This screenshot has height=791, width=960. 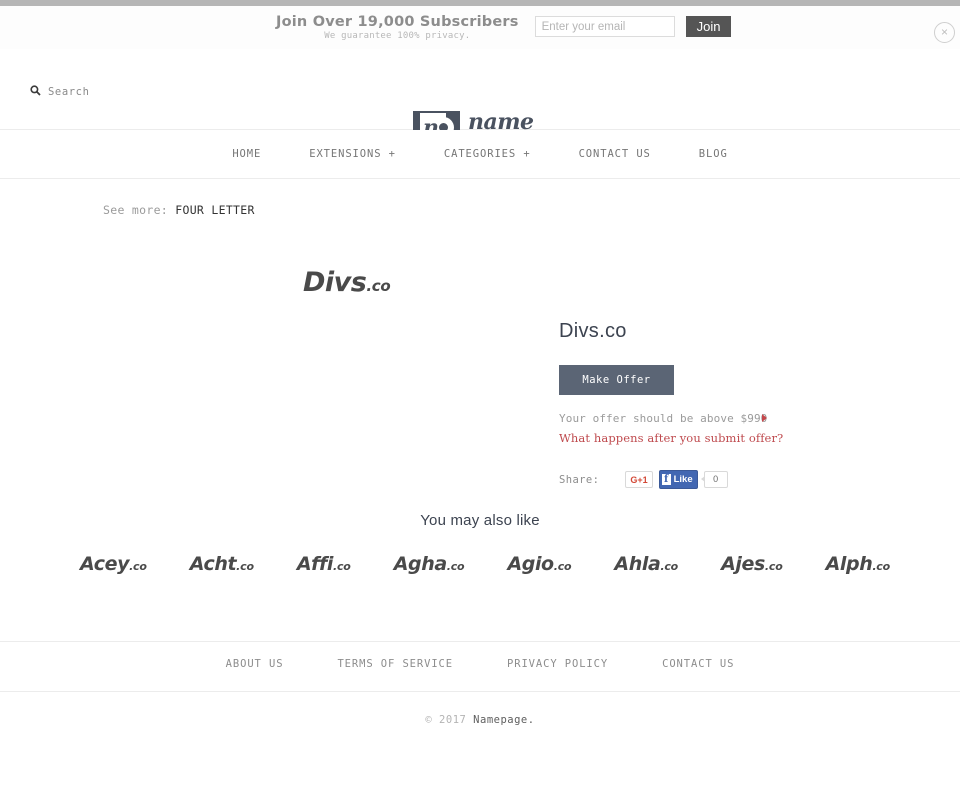 What do you see at coordinates (616, 380) in the screenshot?
I see `make-offer-button: Make Offer` at bounding box center [616, 380].